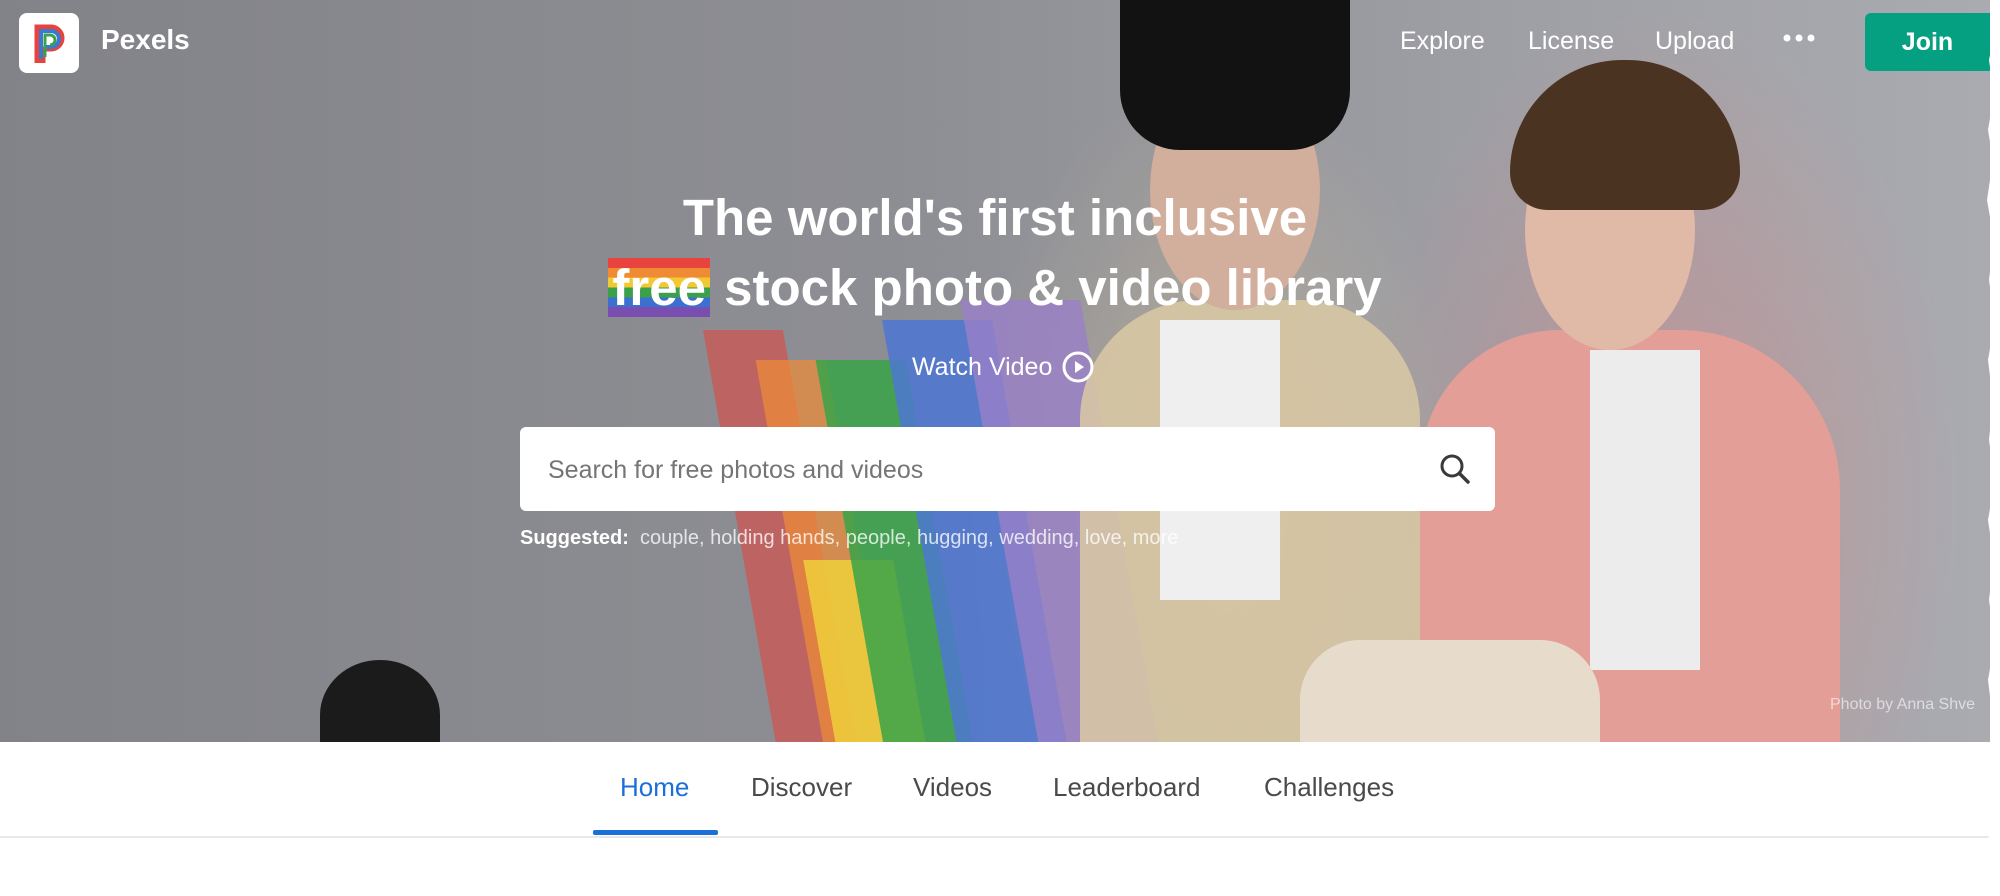 This screenshot has width=2000, height=896. What do you see at coordinates (952, 538) in the screenshot?
I see `suggestion-link: hugging` at bounding box center [952, 538].